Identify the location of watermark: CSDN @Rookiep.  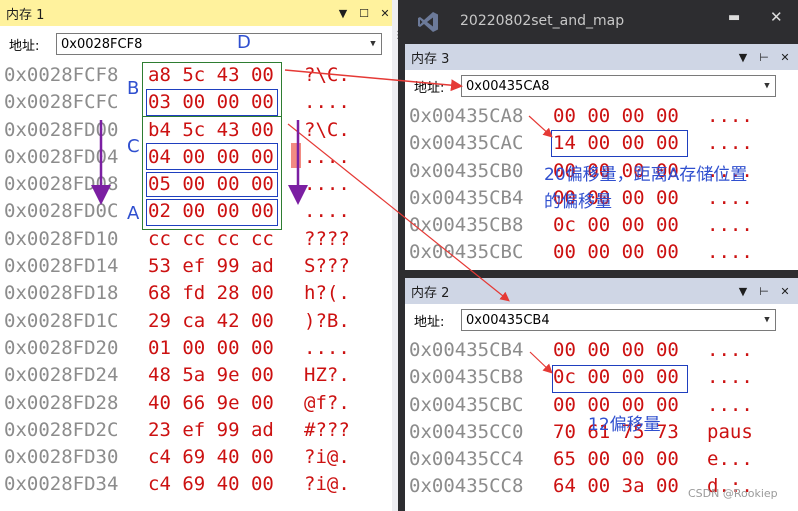
(733, 493).